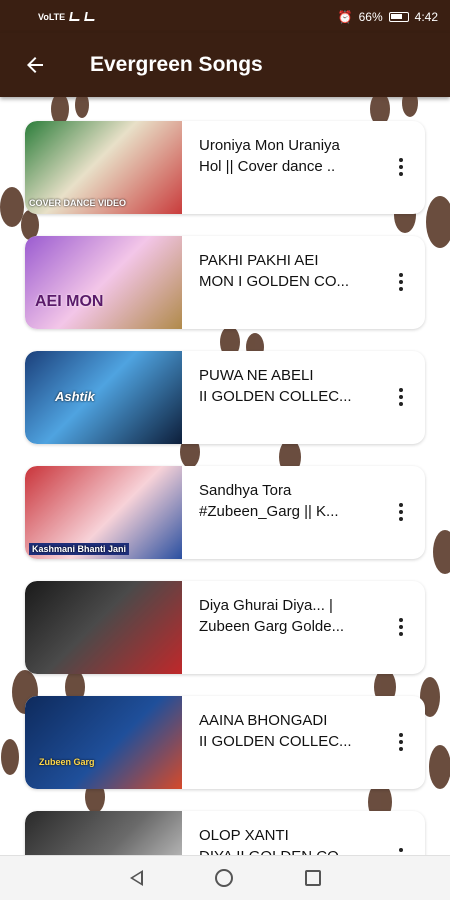  I want to click on system-nav-bar, so click(225, 877).